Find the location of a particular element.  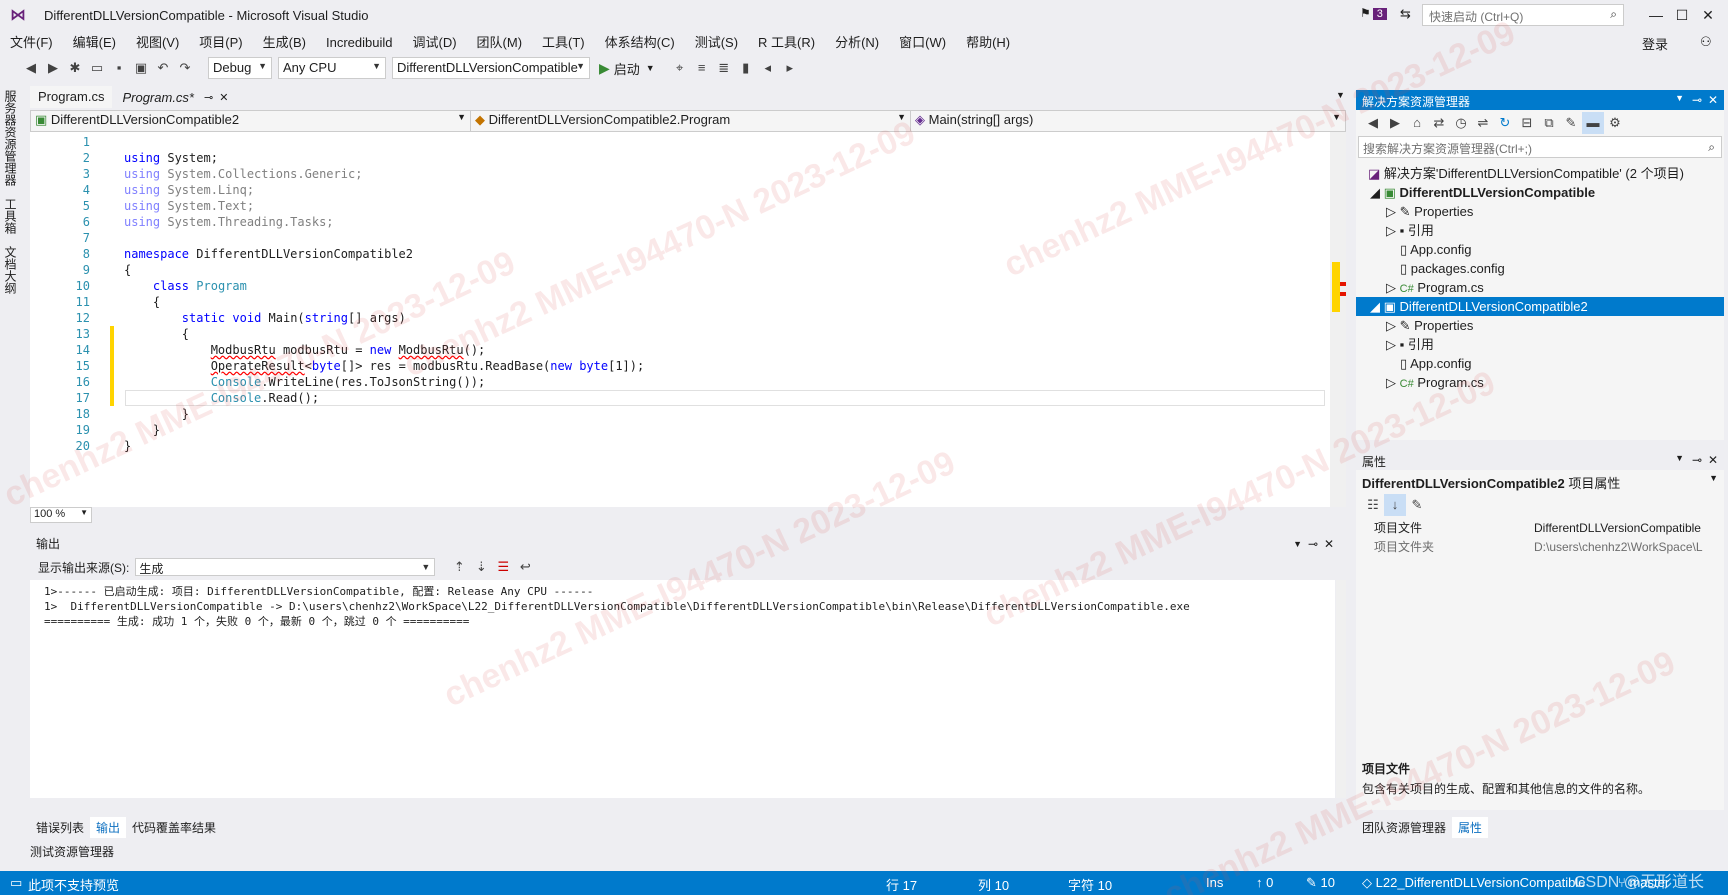

output-source-dropdown: 生成 ▼ is located at coordinates (285, 567).